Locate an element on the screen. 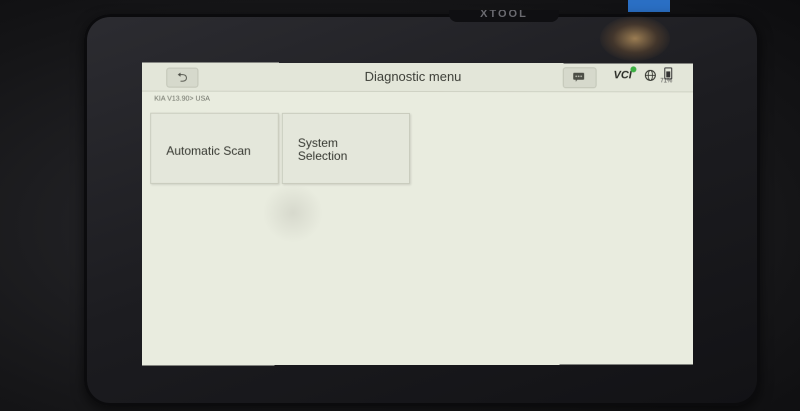  automatic-scan-button: Automatic Scan is located at coordinates (214, 148).